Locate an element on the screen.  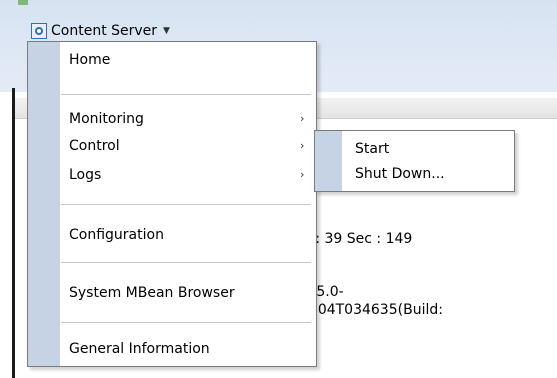
menu-item-configuration: Configuration is located at coordinates (116, 235).